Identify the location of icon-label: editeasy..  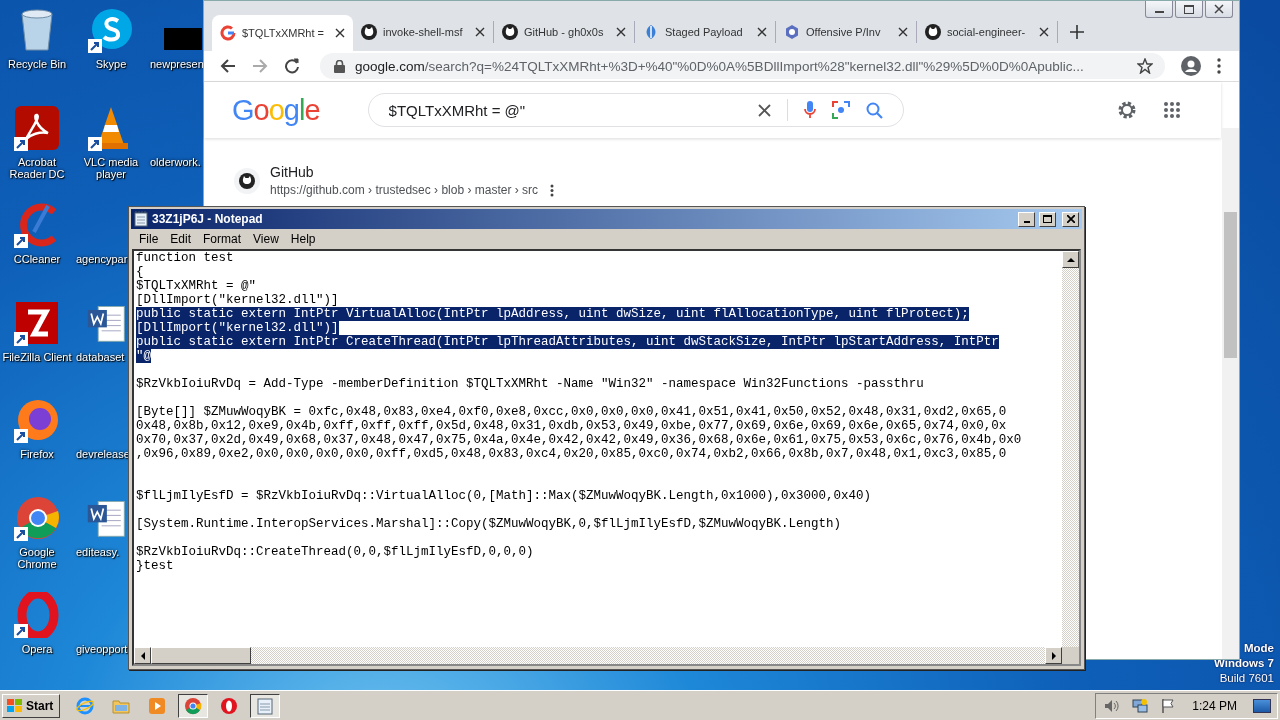
(98, 552).